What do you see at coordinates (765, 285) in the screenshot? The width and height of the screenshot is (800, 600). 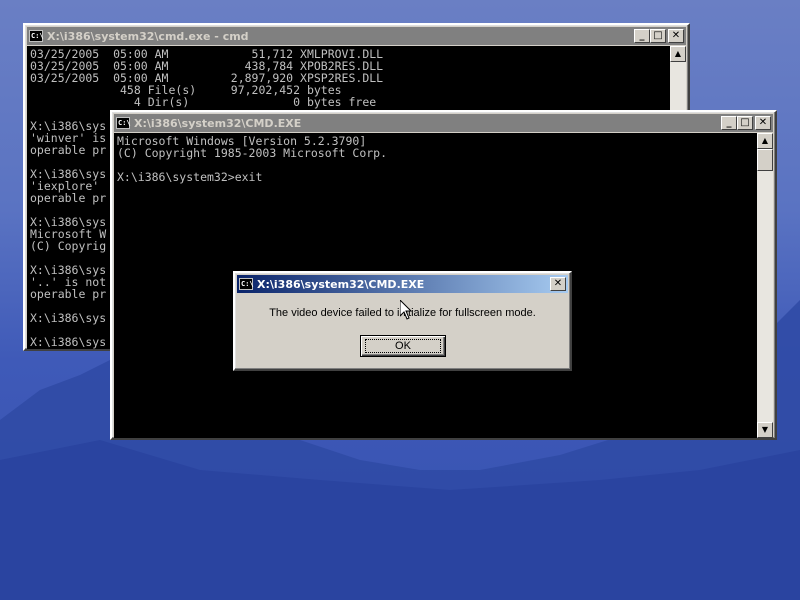 I see `front-scrollbar: ▲ ▼` at bounding box center [765, 285].